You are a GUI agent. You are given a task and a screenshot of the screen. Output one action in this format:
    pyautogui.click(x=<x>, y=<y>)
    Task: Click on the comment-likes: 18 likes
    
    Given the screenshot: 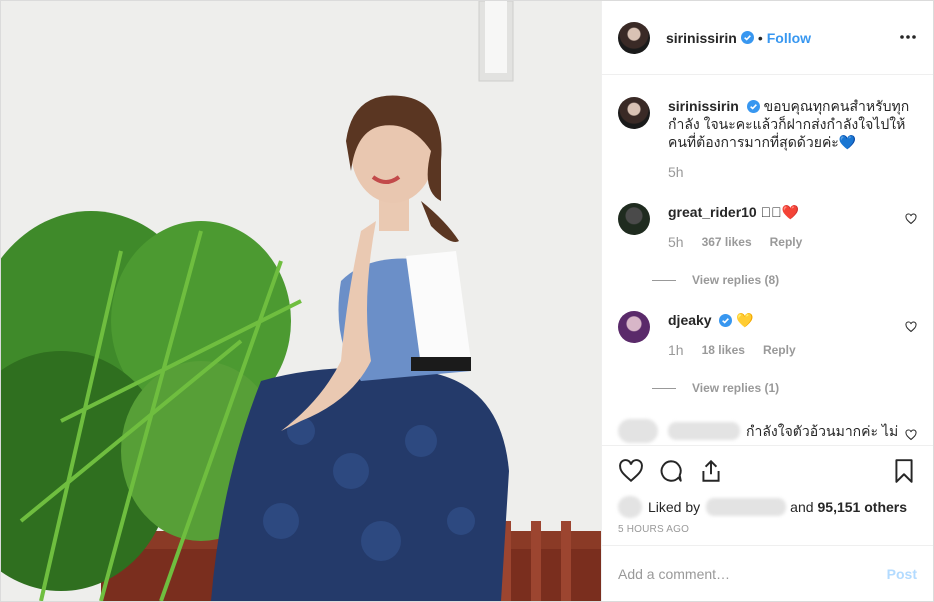 What is the action you would take?
    pyautogui.click(x=723, y=350)
    